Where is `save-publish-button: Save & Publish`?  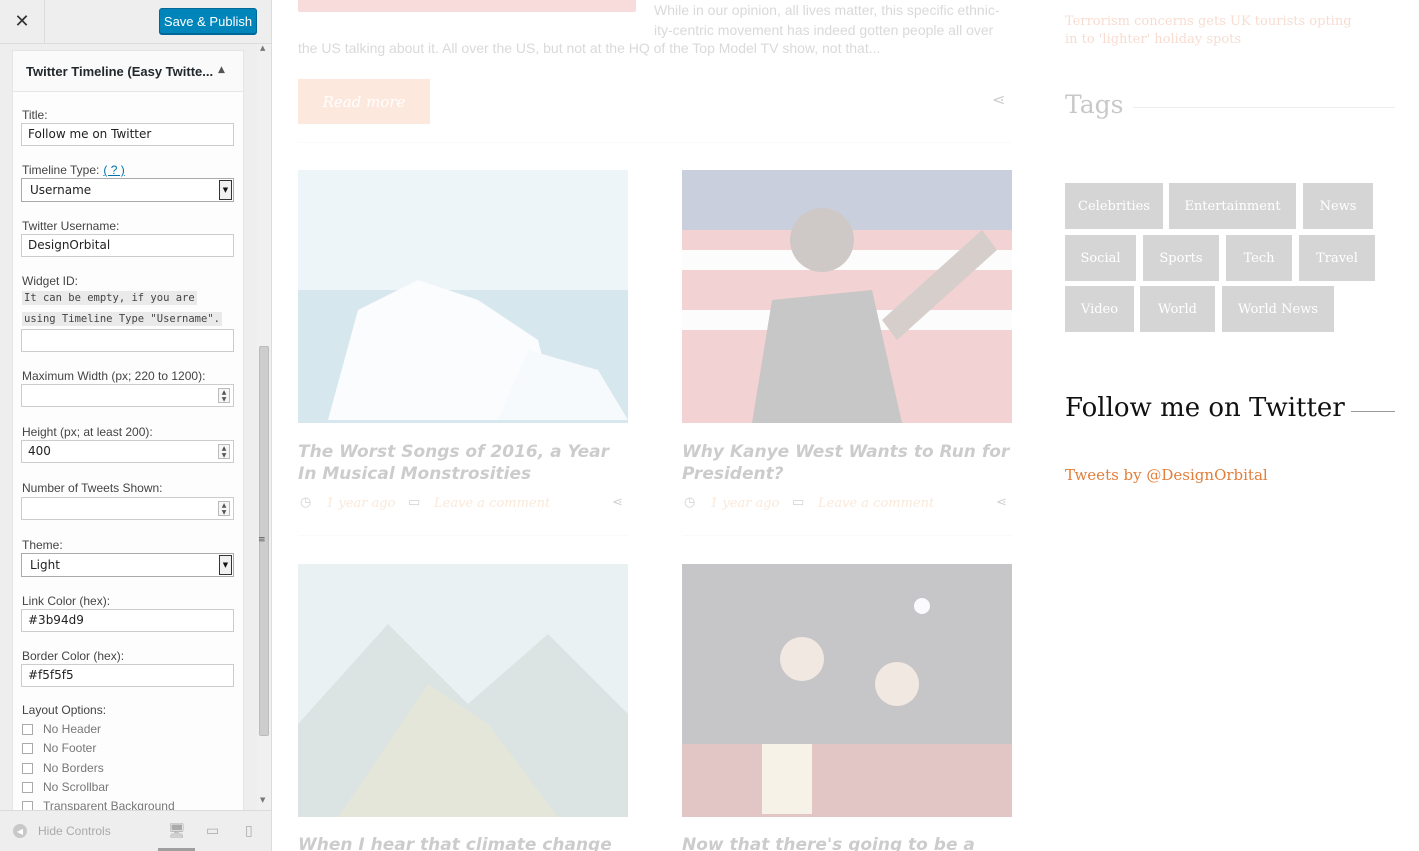
save-publish-button: Save & Publish is located at coordinates (208, 21).